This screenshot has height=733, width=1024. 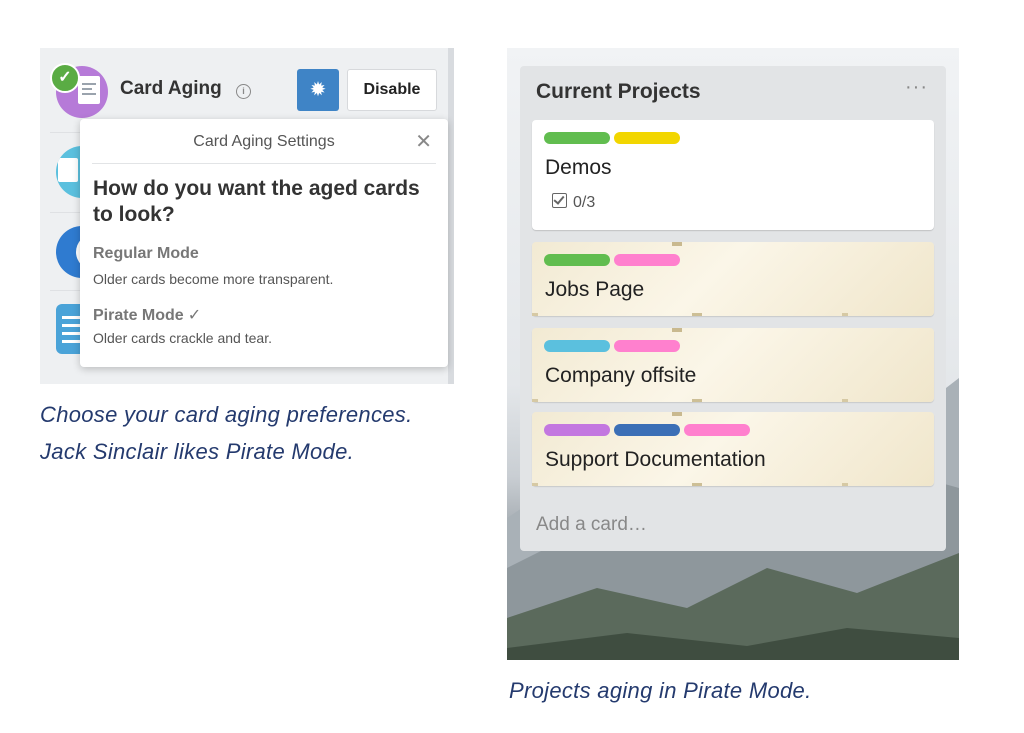 I want to click on card: Support Documentation, so click(x=733, y=449).